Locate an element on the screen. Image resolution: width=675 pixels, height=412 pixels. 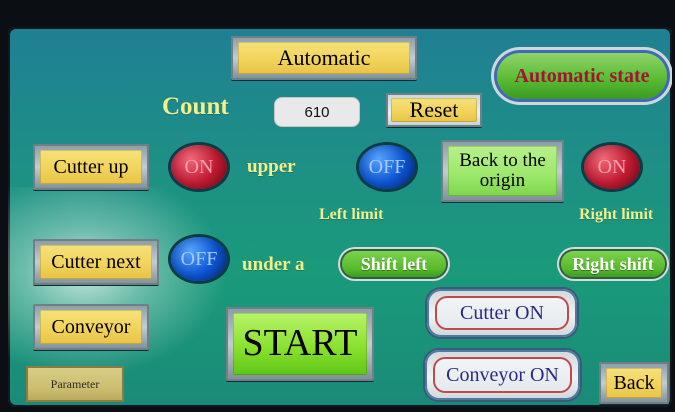
conveyor-on-label: Conveyor ON is located at coordinates (502, 374).